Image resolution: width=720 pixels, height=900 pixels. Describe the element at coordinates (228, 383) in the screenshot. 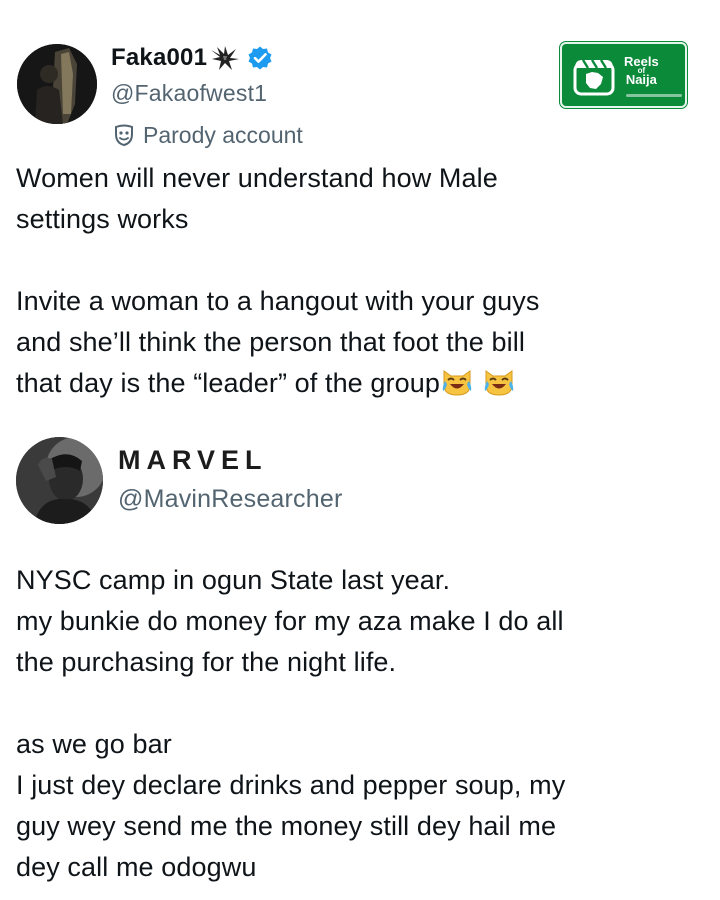

I see `tweet-line: that day is the “leader” of the group` at that location.